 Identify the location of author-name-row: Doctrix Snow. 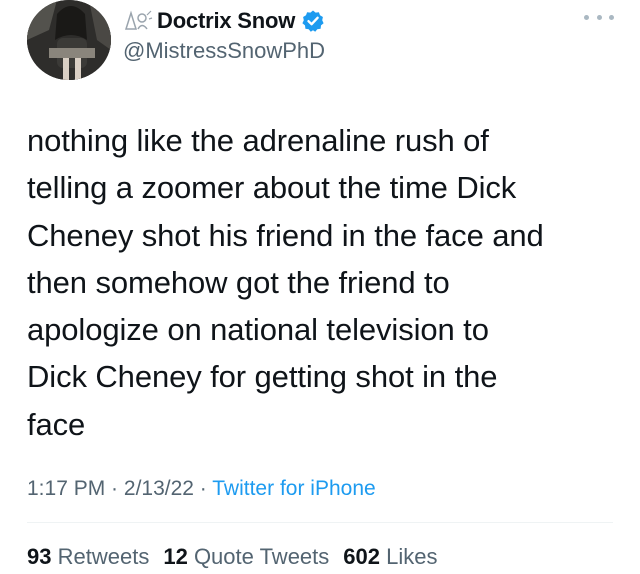
(224, 21).